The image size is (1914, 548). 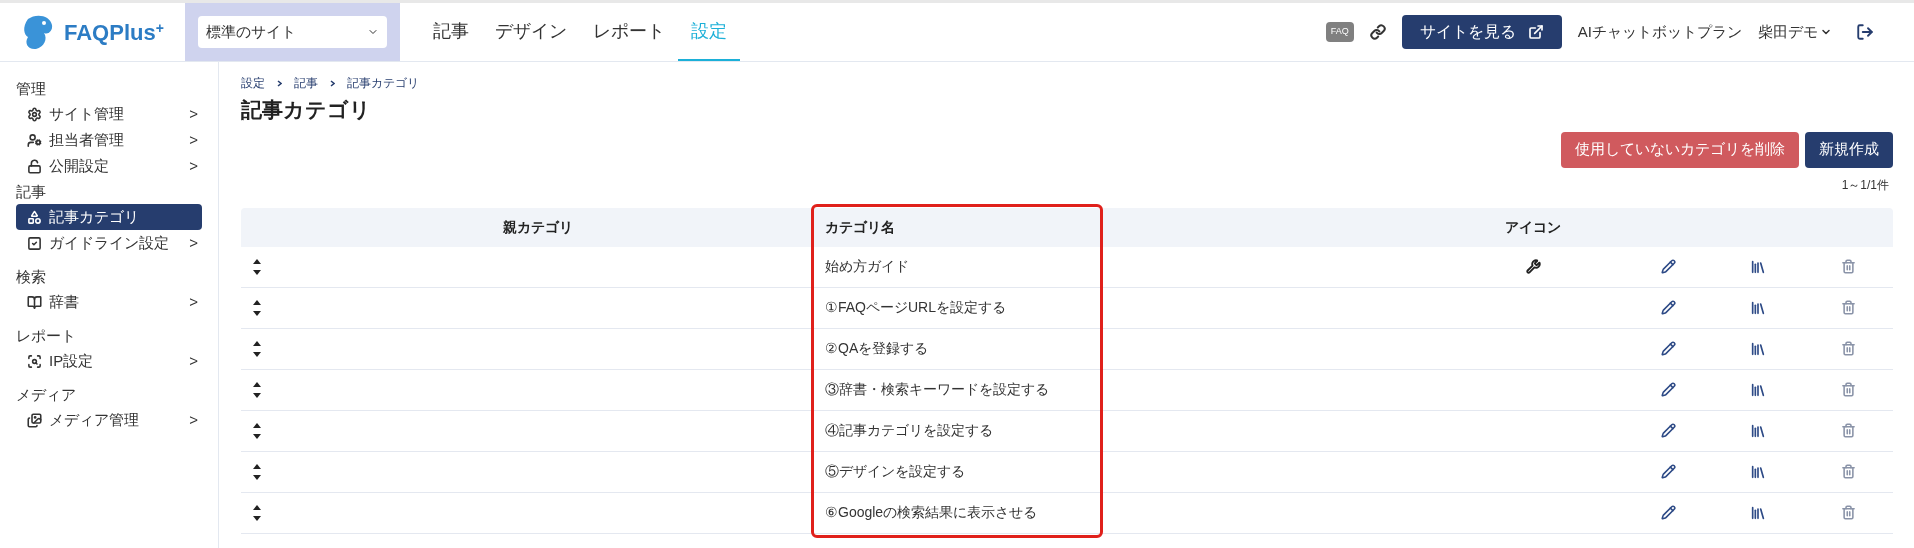 What do you see at coordinates (109, 114) in the screenshot?
I see `sidebar-item: サイト管理 >` at bounding box center [109, 114].